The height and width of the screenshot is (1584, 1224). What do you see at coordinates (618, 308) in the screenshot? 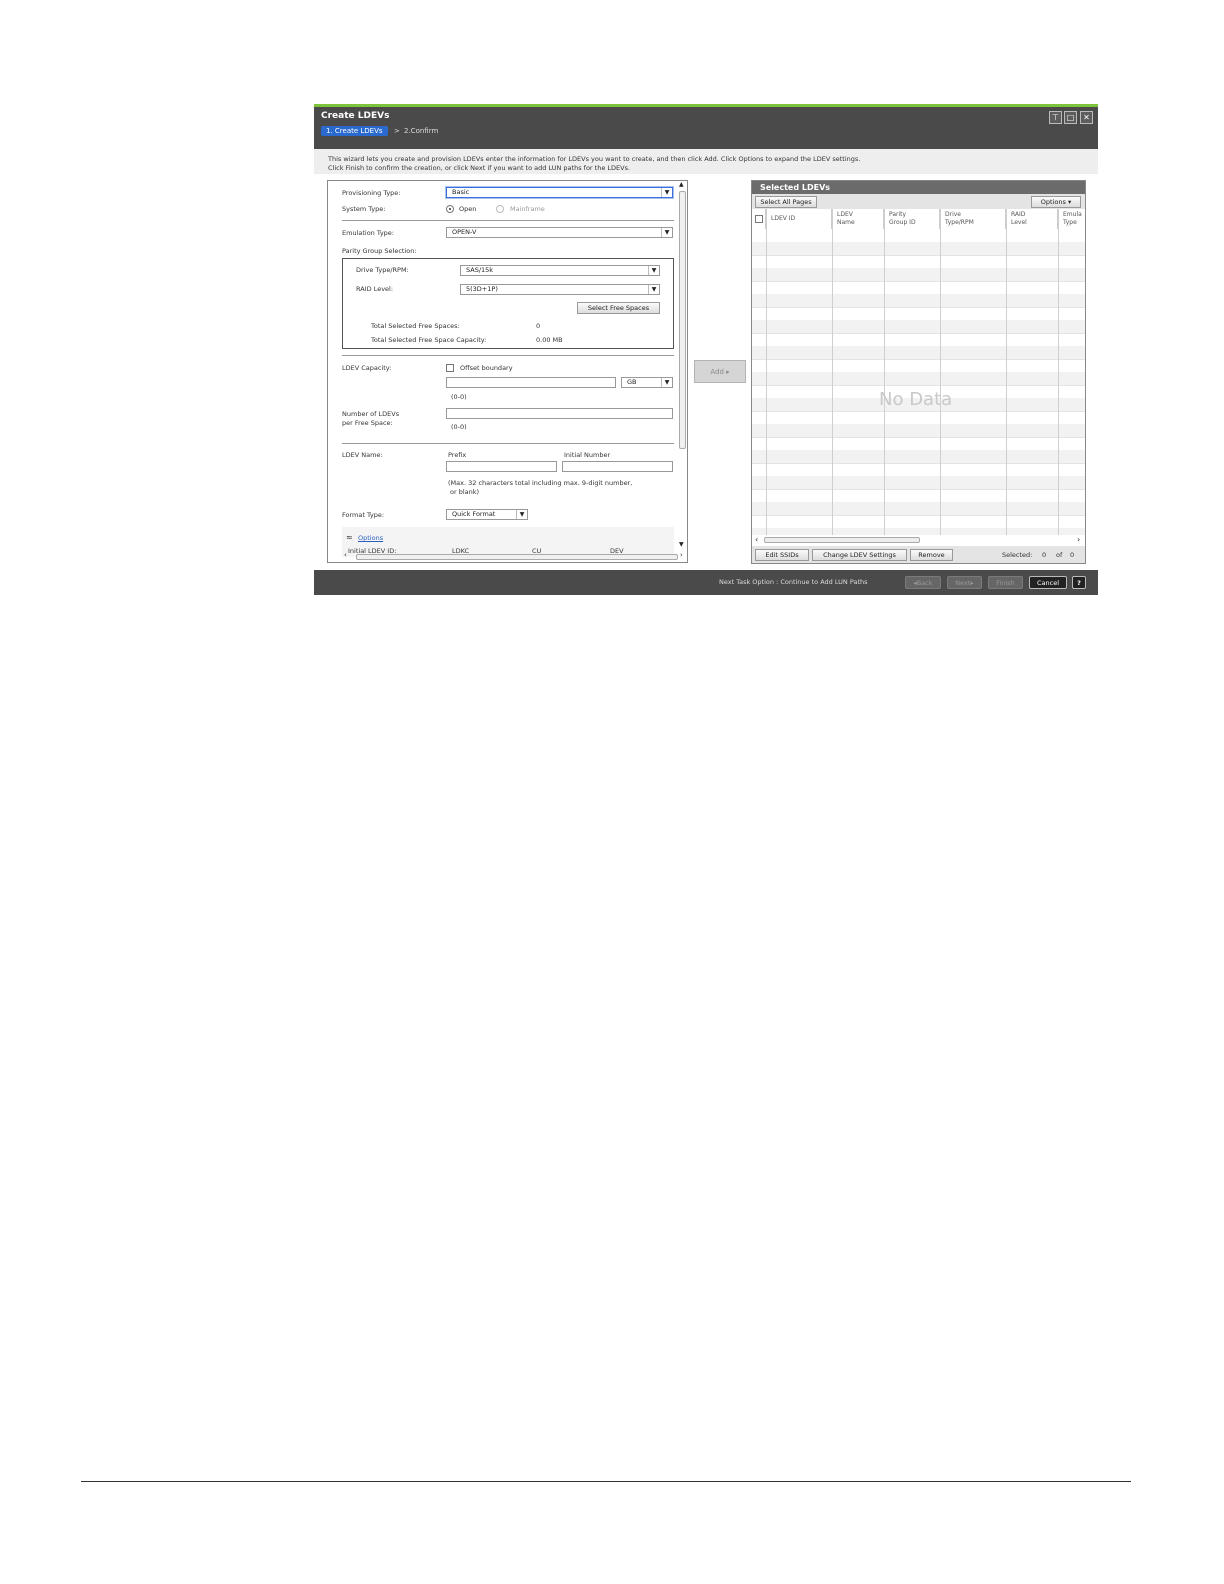
I see `select-free-spaces-button: Select Free Spaces` at bounding box center [618, 308].